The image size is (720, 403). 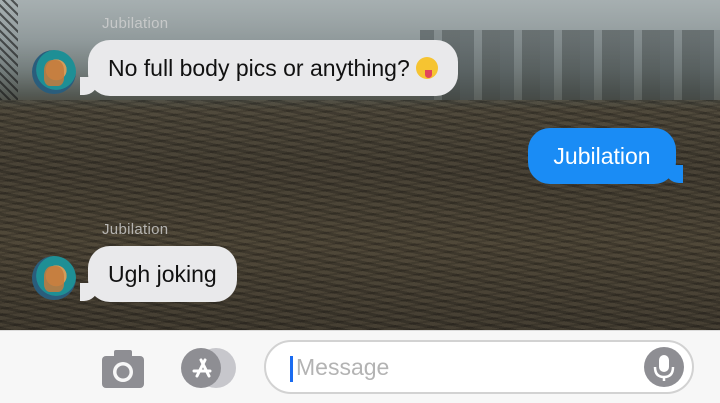 I want to click on message-placeholder: Message, so click(x=343, y=367).